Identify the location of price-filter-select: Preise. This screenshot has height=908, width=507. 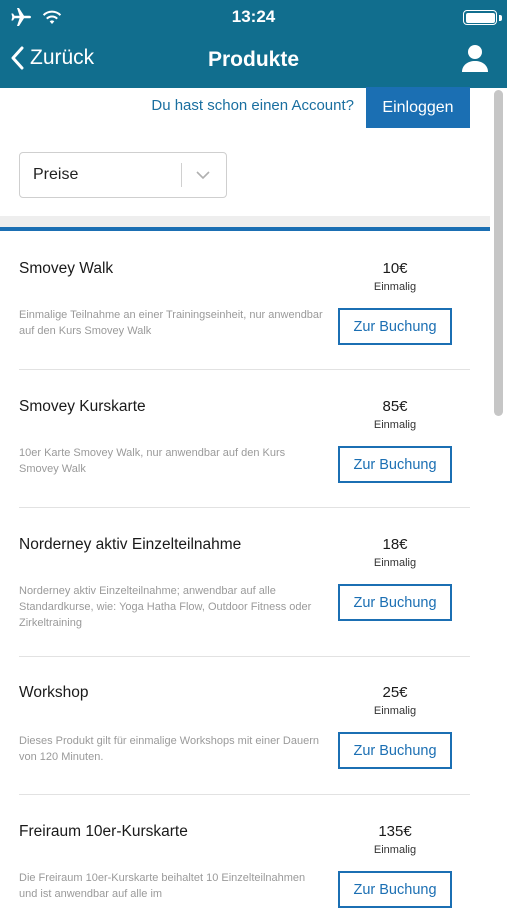
(123, 175).